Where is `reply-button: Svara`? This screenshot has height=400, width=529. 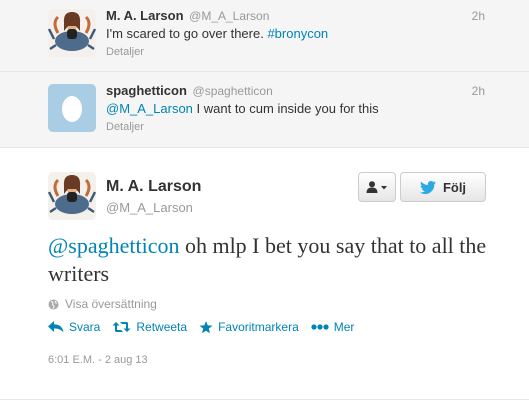
reply-button: Svara is located at coordinates (74, 327).